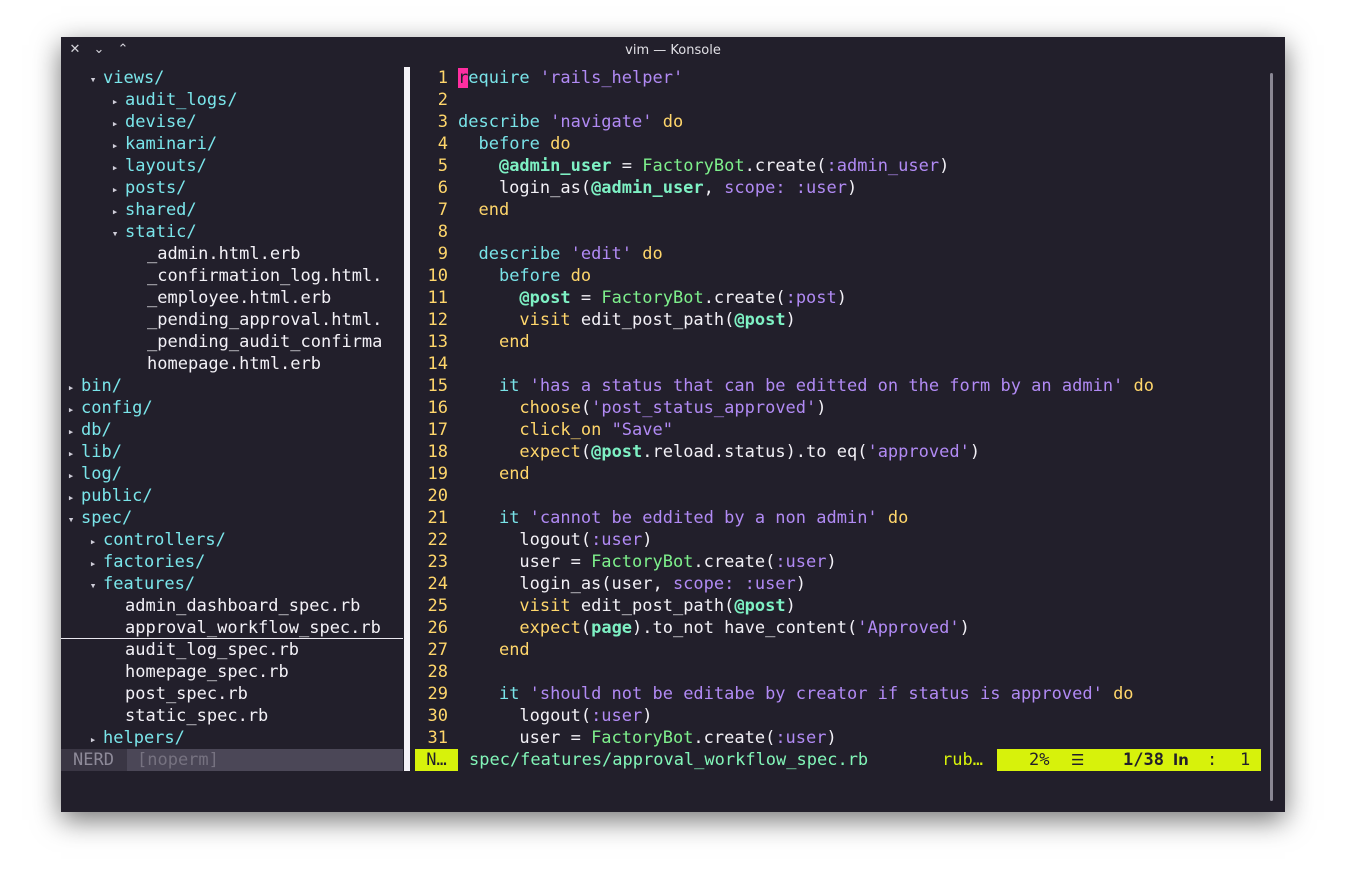  What do you see at coordinates (232, 430) in the screenshot?
I see `tree-dir-item: ▸ db/` at bounding box center [232, 430].